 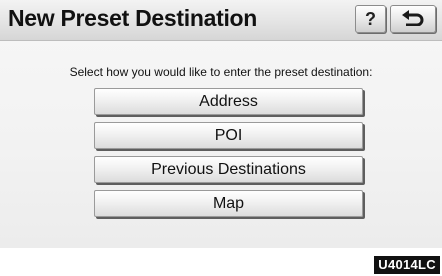 I want to click on back-arrow-icon, so click(x=413, y=19).